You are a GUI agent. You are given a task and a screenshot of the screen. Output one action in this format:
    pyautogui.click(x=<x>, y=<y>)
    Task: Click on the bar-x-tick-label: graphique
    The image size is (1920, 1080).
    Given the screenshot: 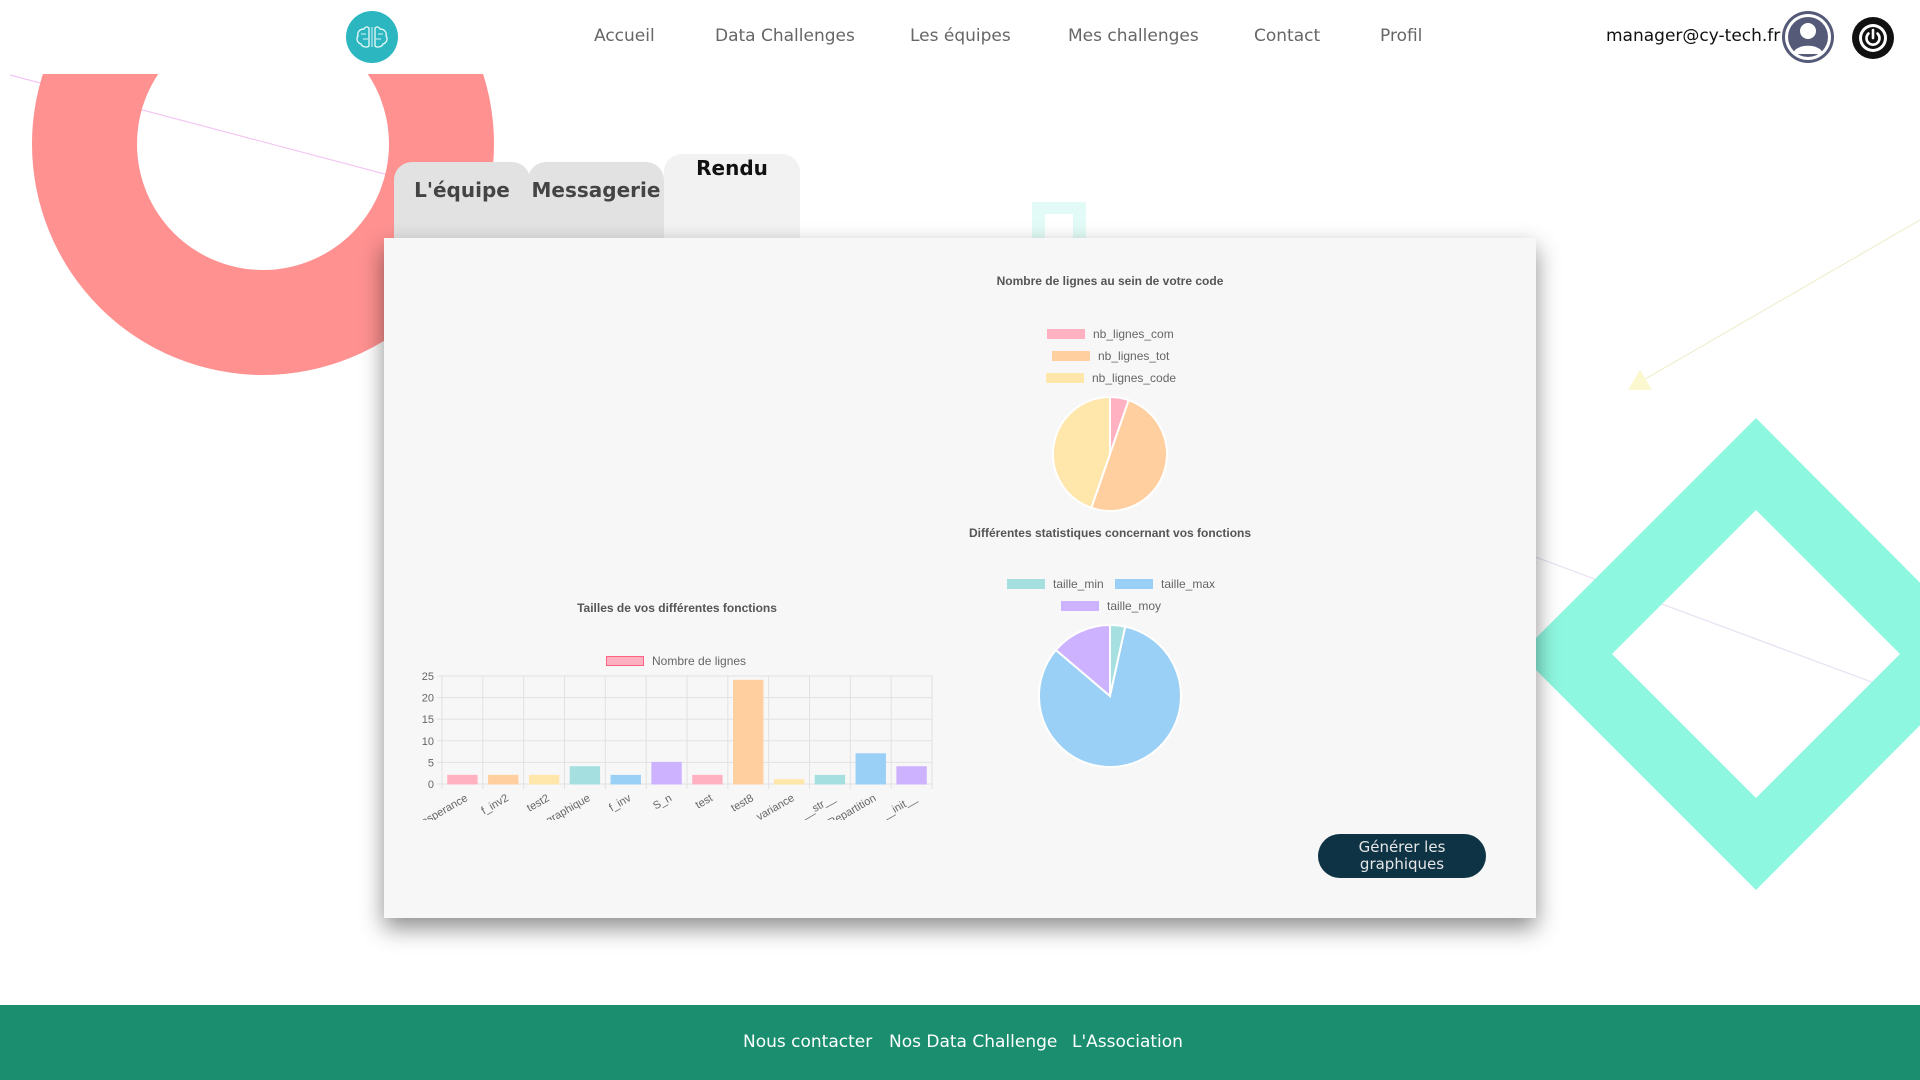 What is the action you would take?
    pyautogui.click(x=568, y=806)
    